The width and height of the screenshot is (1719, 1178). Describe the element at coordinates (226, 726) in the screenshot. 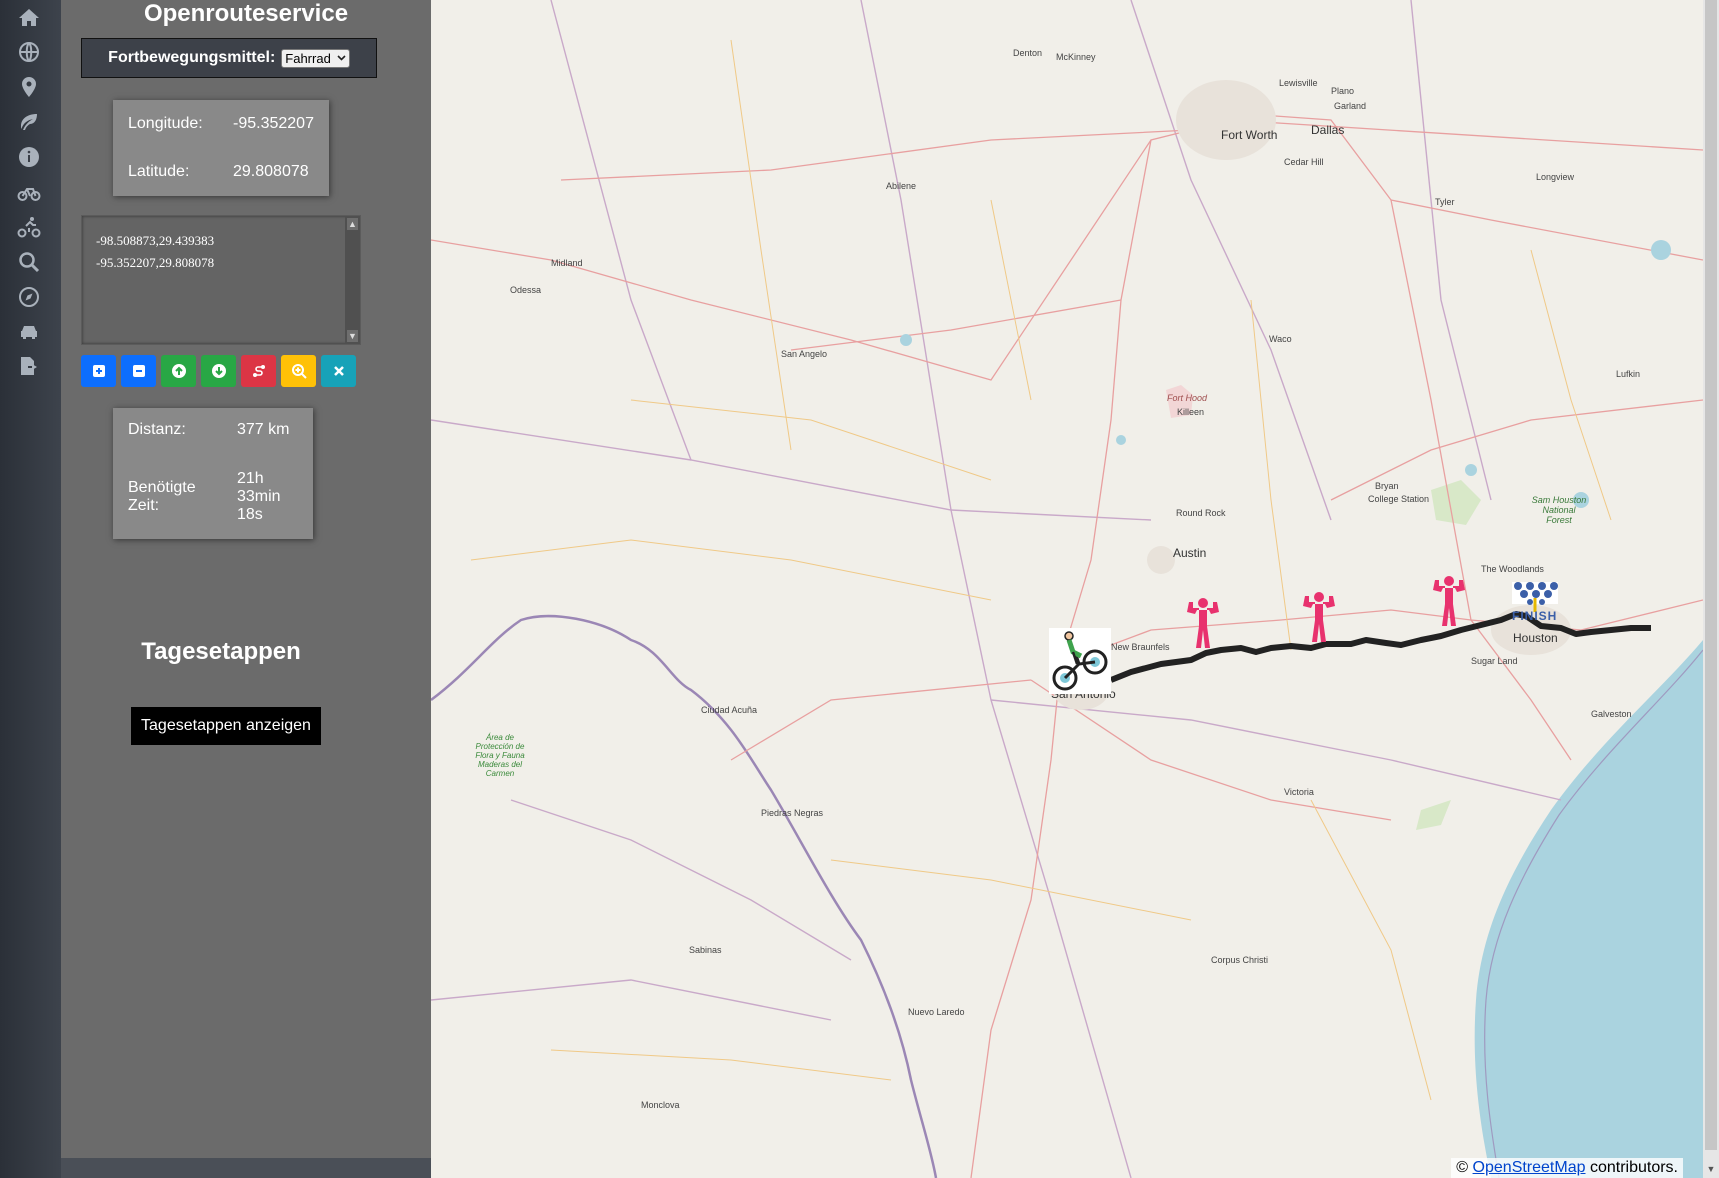

I see `show-stages-button: Tagesetappen anzeigen` at that location.